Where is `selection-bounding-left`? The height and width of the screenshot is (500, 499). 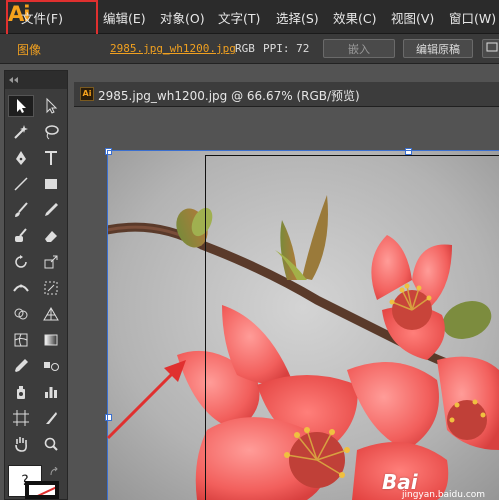
selection-bounding-left is located at coordinates (107, 325).